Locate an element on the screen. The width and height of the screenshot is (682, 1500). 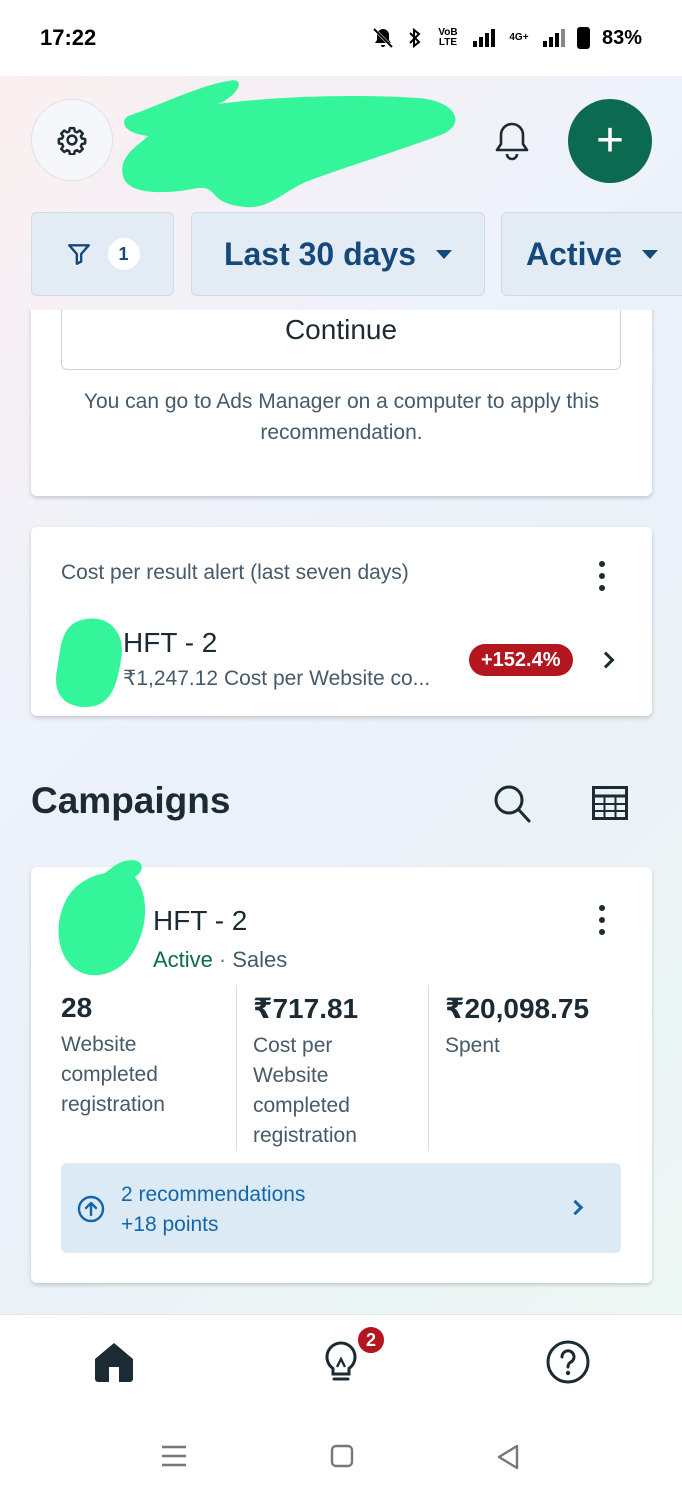
metric-value: 28 is located at coordinates (77, 1007).